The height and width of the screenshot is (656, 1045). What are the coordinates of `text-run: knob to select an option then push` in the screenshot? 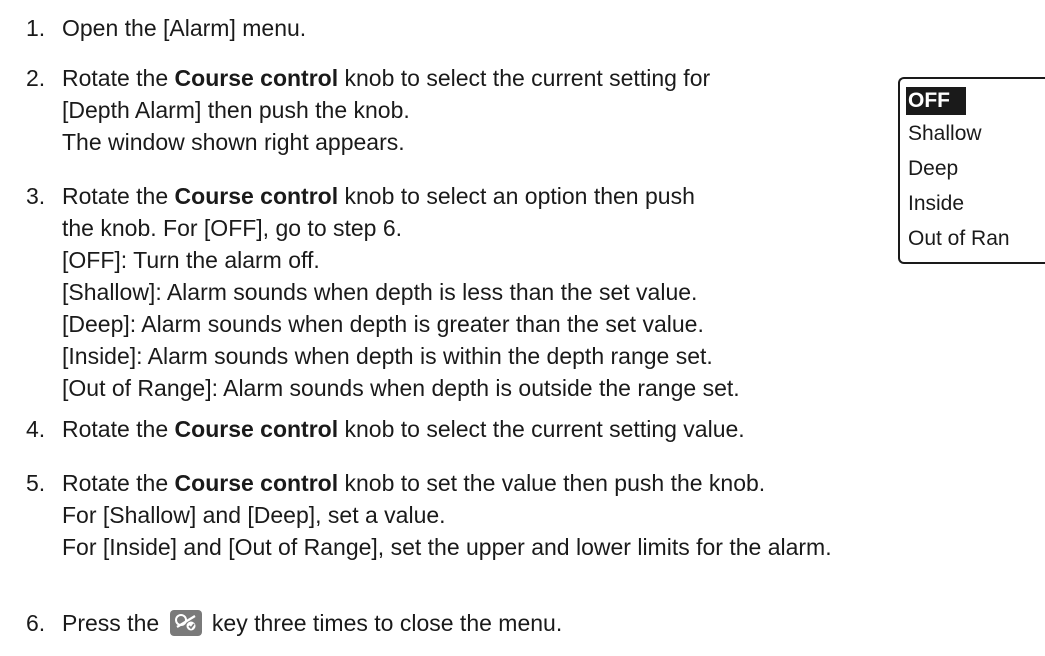 It's located at (516, 196).